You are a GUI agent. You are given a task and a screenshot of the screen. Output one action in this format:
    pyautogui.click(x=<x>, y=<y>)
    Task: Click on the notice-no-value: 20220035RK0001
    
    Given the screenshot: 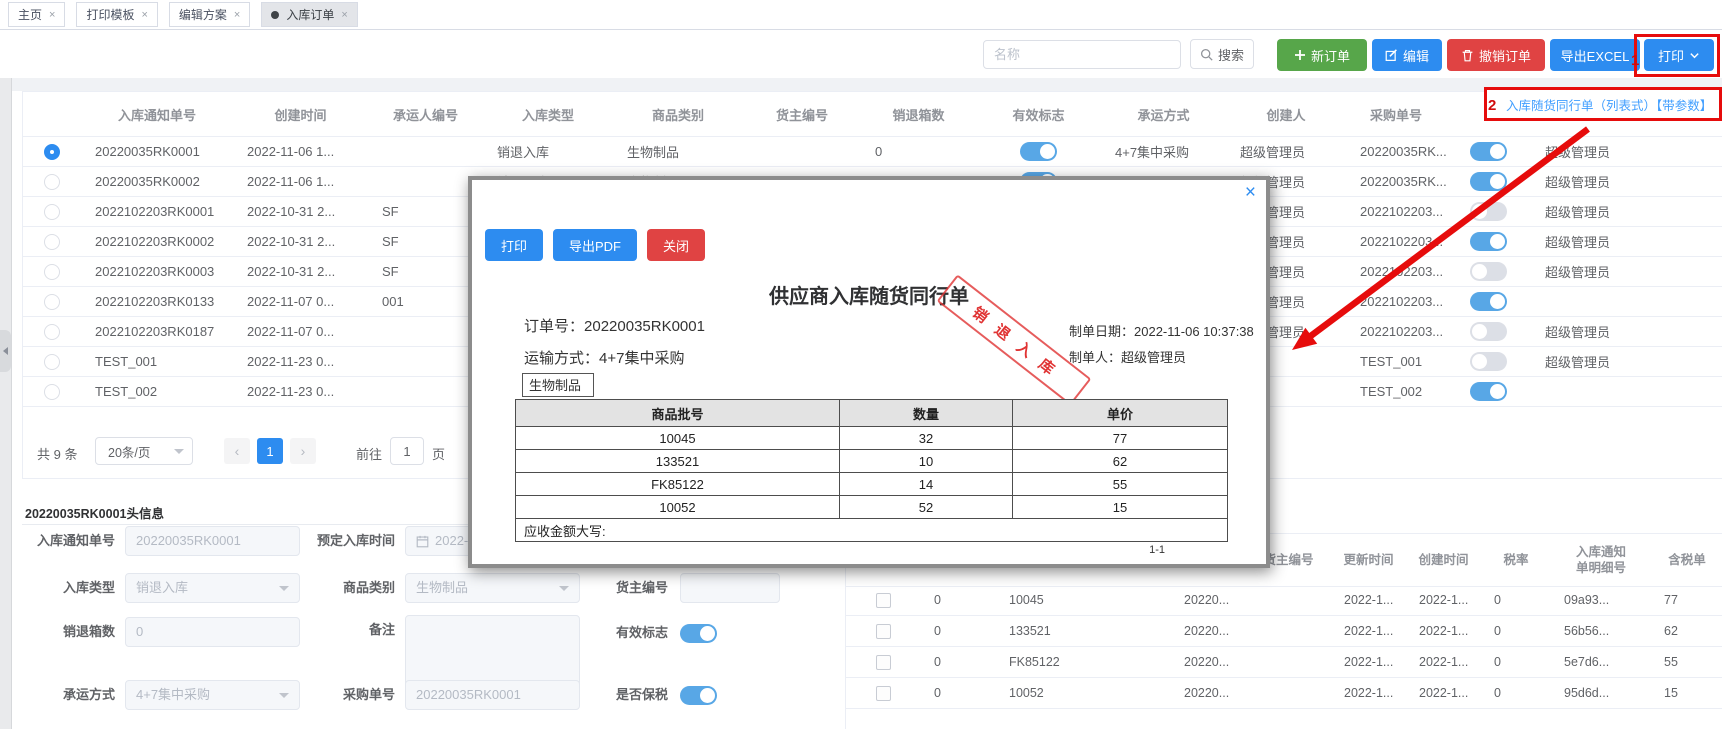 What is the action you would take?
    pyautogui.click(x=188, y=540)
    